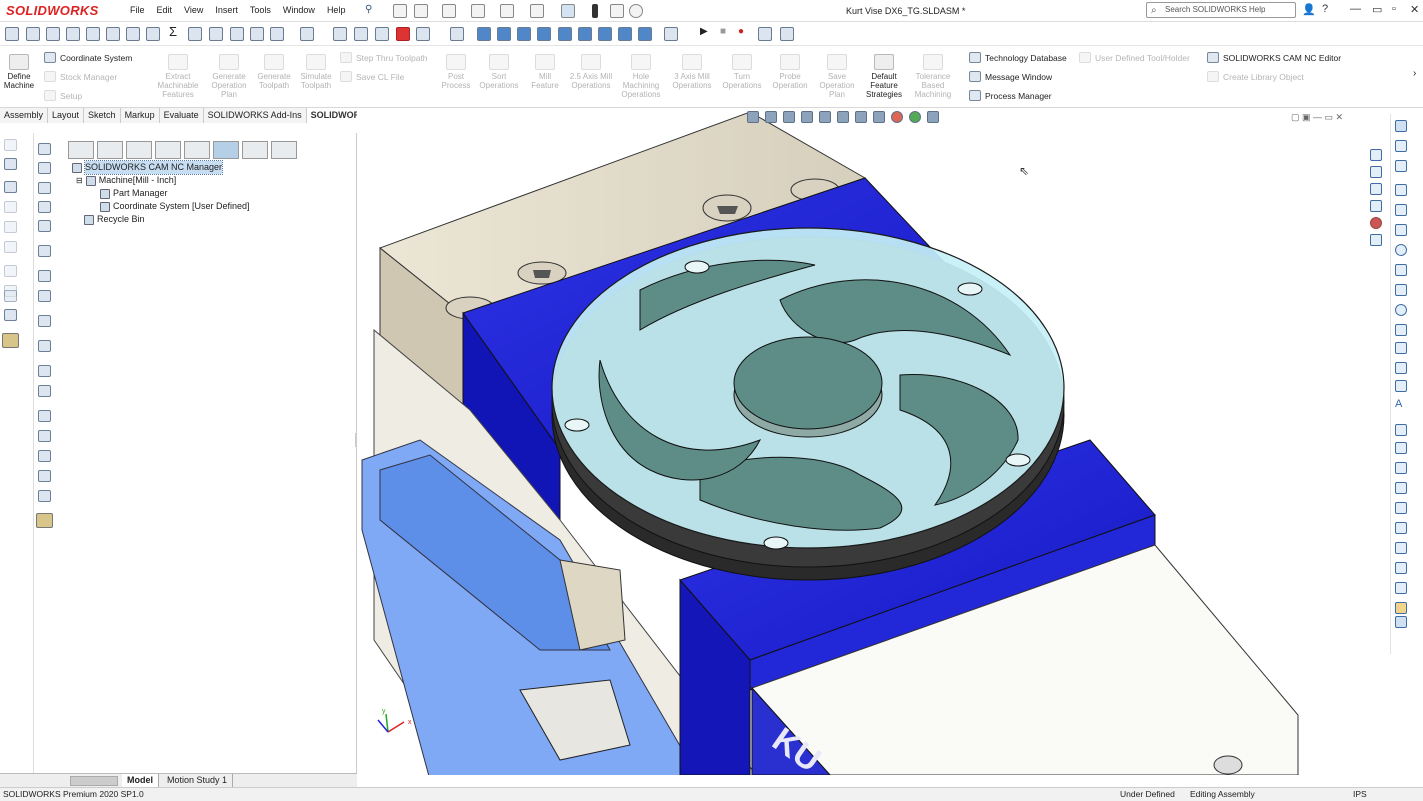  What do you see at coordinates (403, 34) in the screenshot?
I see `stop-icon` at bounding box center [403, 34].